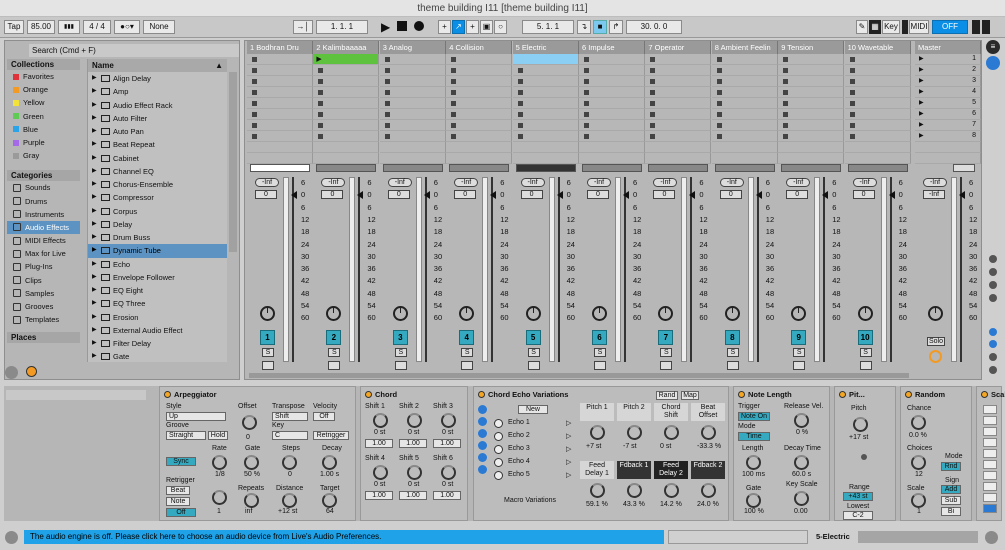 This screenshot has height=550, width=1005. Describe the element at coordinates (993, 357) in the screenshot. I see `io-icon` at that location.